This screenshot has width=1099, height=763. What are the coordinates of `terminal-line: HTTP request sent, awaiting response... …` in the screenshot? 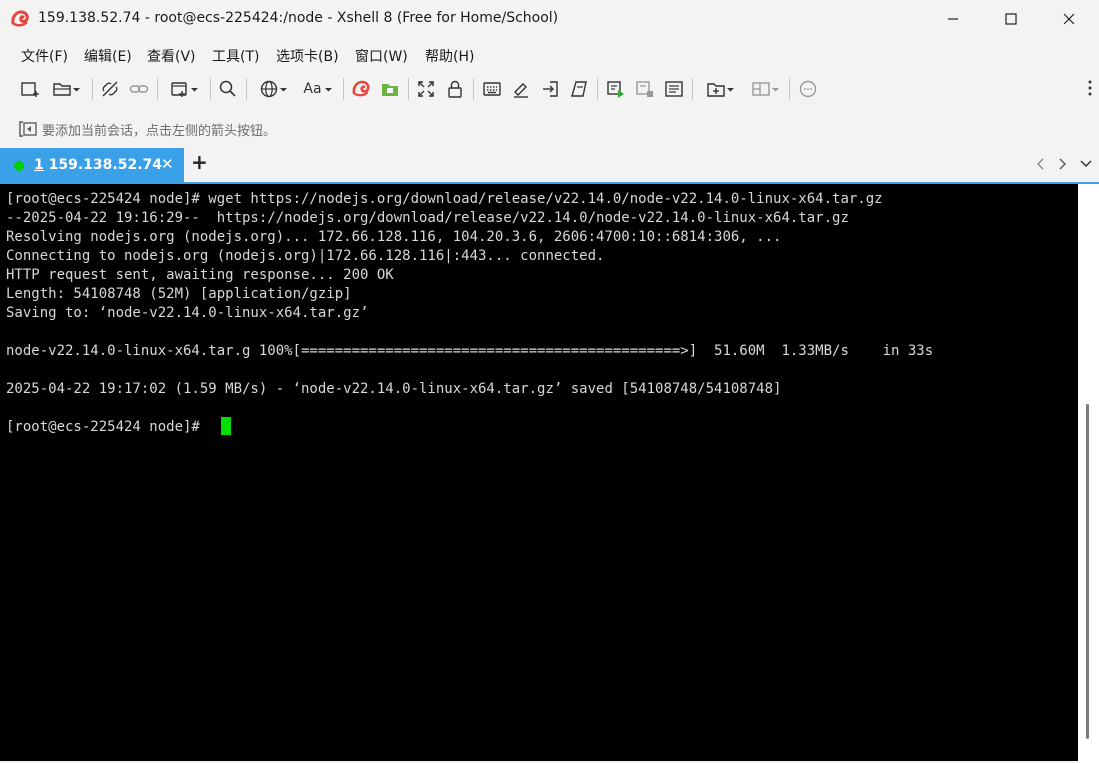 It's located at (200, 275).